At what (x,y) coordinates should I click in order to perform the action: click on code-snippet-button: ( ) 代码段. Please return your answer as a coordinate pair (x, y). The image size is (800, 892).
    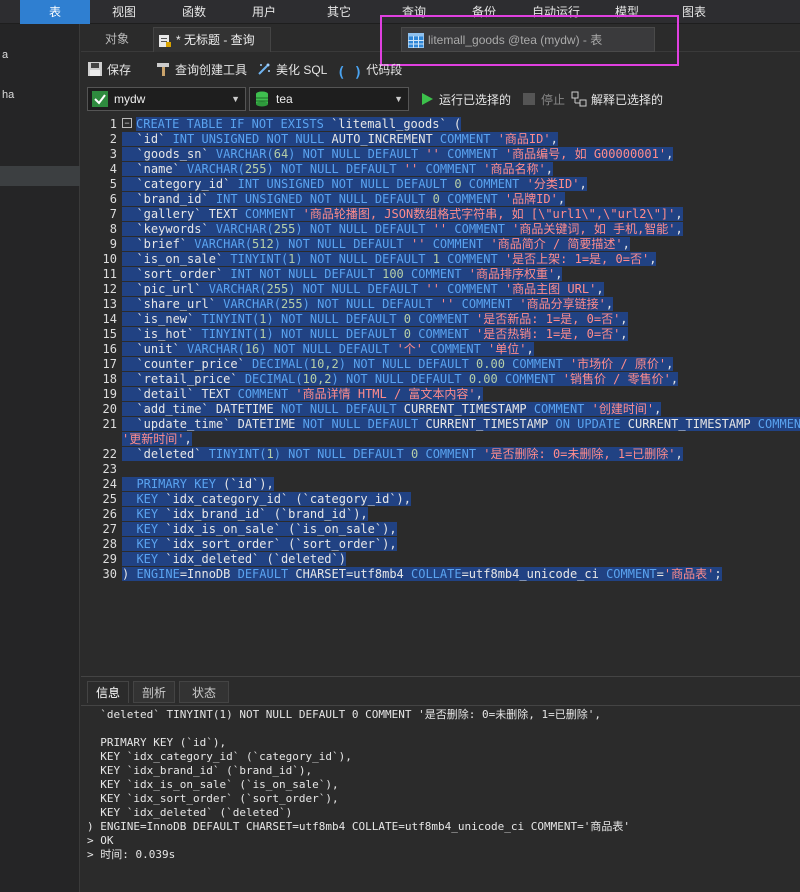
    Looking at the image, I should click on (369, 70).